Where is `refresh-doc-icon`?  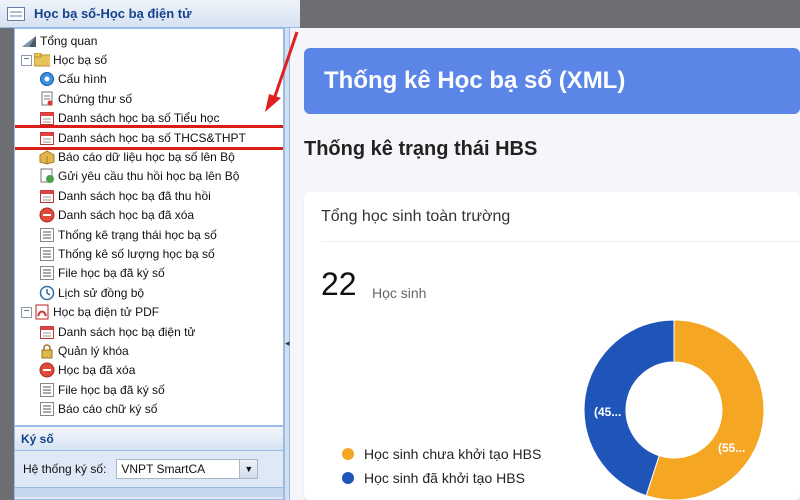
refresh-doc-icon is located at coordinates (47, 176).